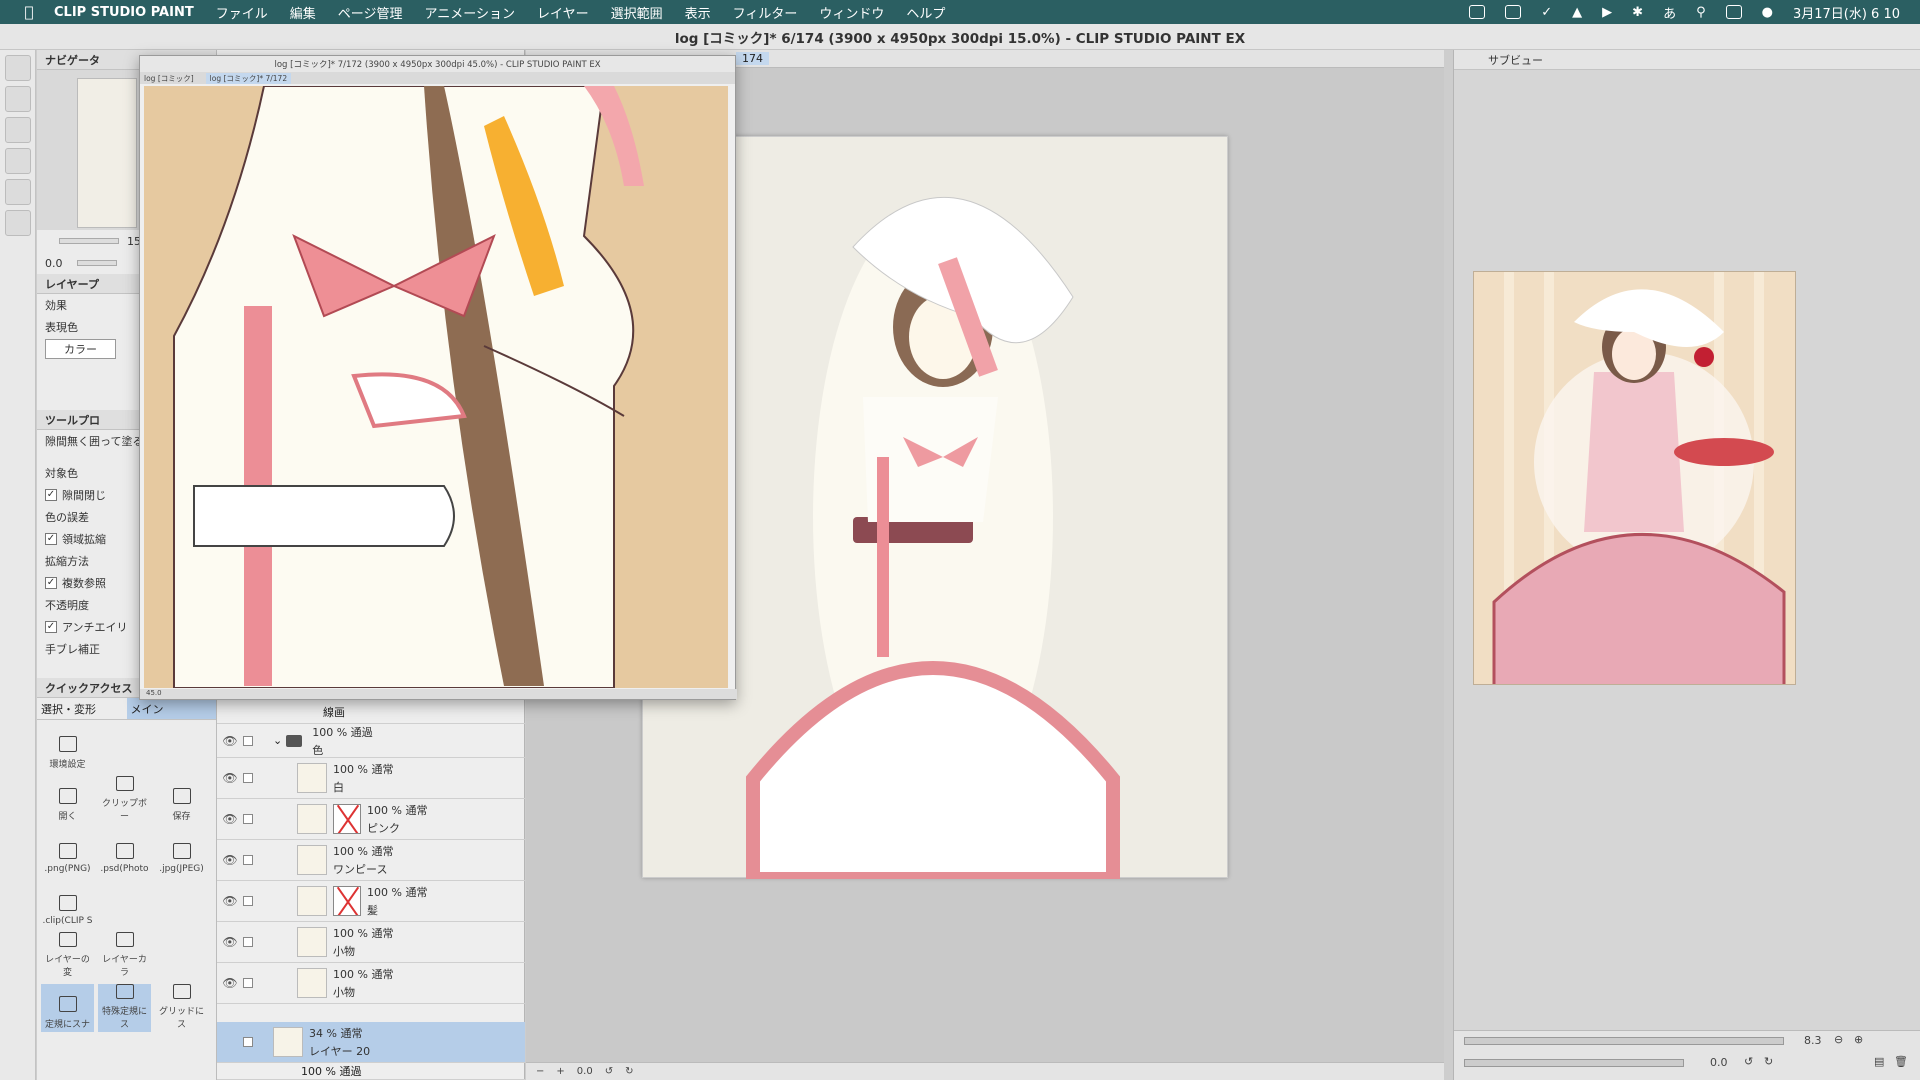  Describe the element at coordinates (18, 68) in the screenshot. I see `tool-pen-icon` at that location.